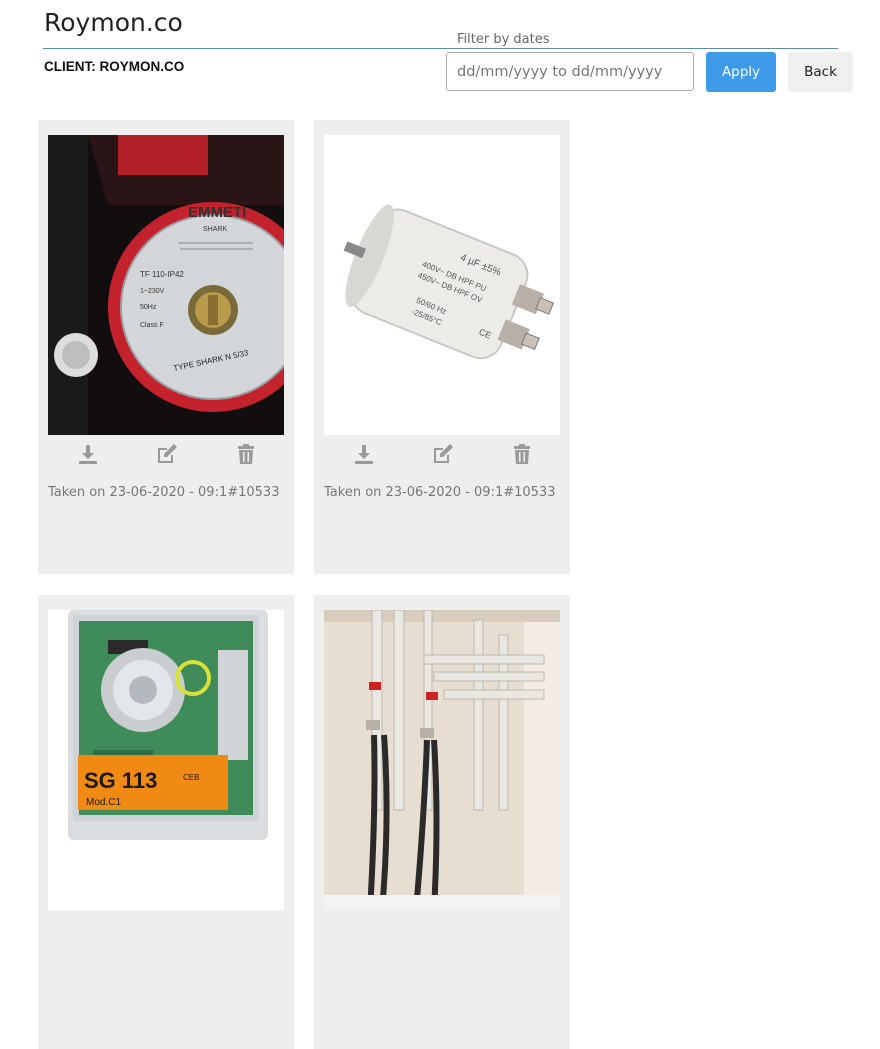 The image size is (880, 1049). I want to click on controller-photo: SG 113 Mod.C1 CEB, so click(166, 760).